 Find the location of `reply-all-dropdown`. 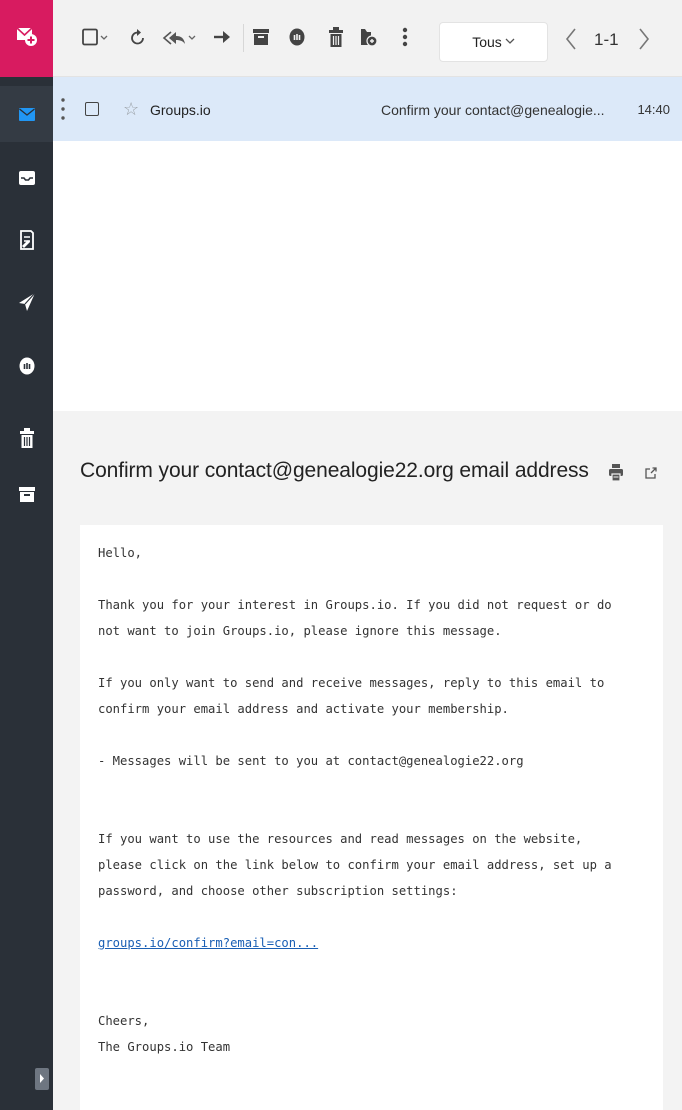

reply-all-dropdown is located at coordinates (179, 39).